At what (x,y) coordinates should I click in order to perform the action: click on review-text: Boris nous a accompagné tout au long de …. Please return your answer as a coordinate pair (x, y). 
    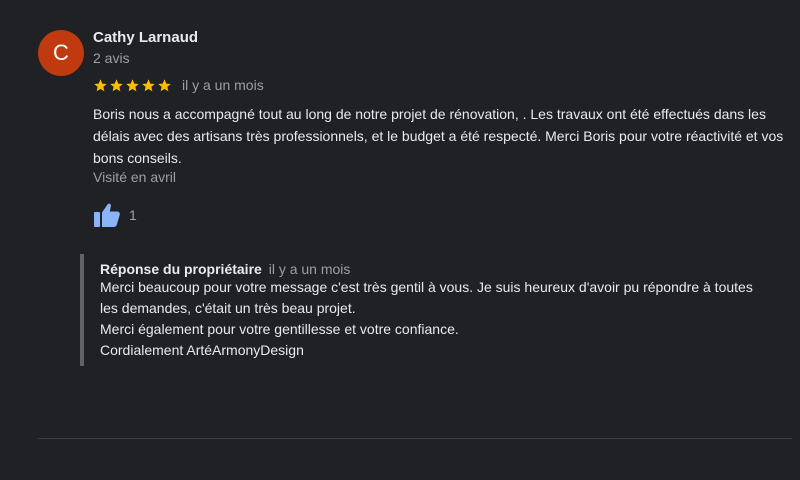
    Looking at the image, I should click on (438, 136).